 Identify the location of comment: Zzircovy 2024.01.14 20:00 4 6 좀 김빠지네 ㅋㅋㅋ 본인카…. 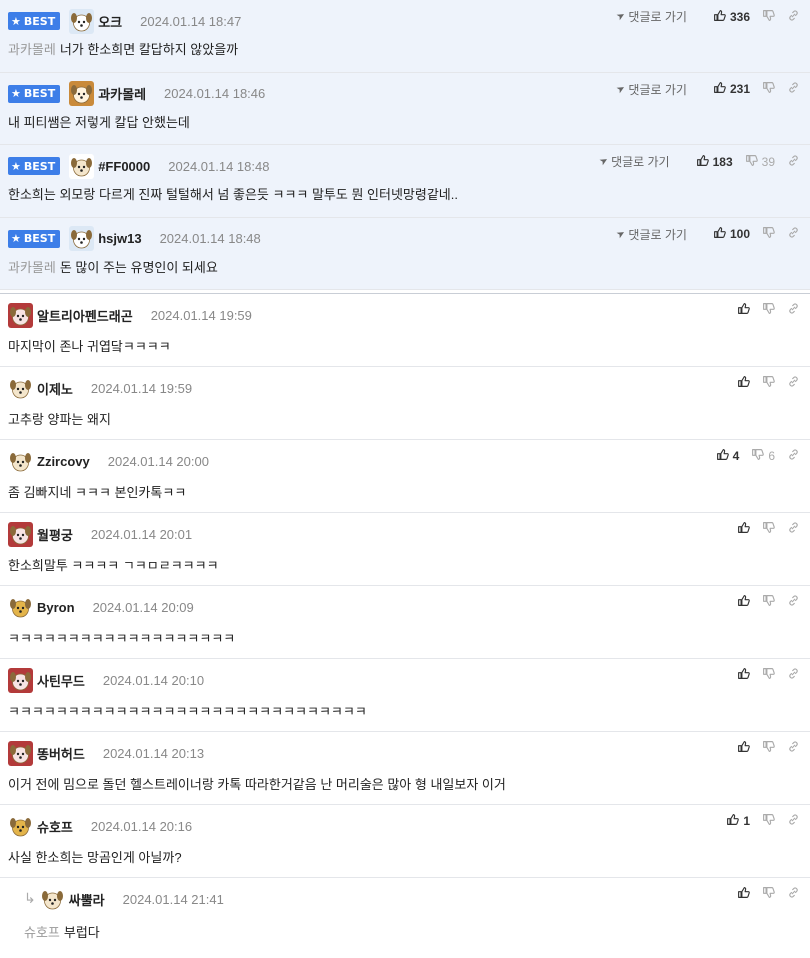
(405, 476).